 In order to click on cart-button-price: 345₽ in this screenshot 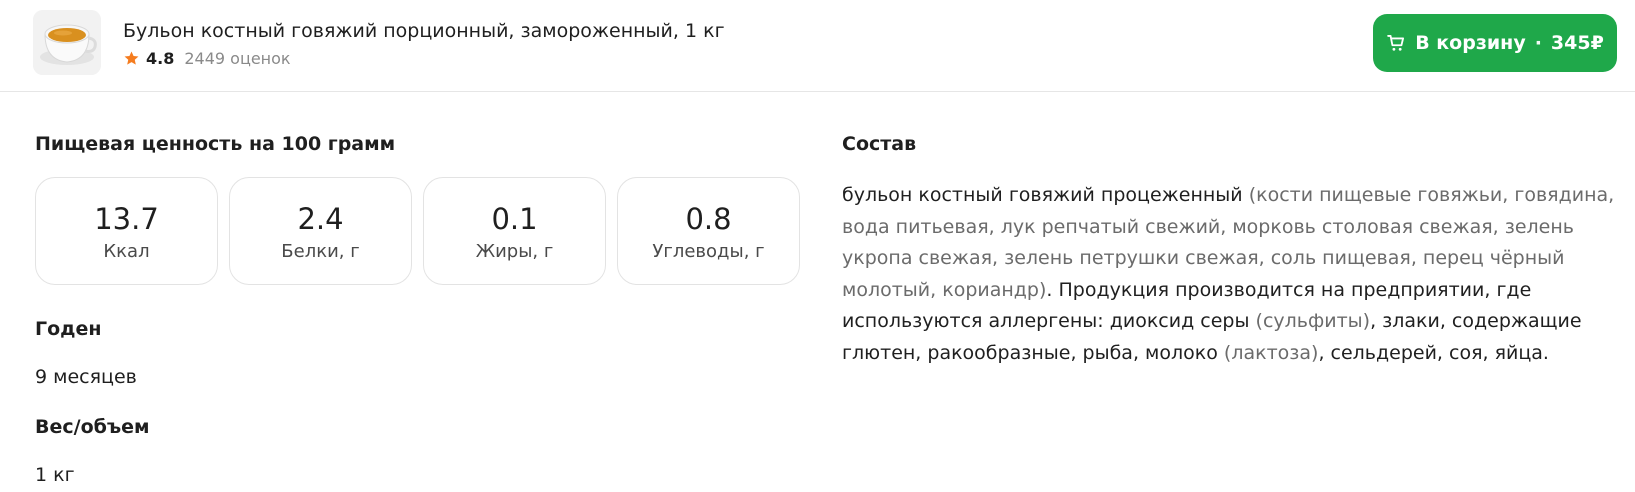, I will do `click(1577, 43)`.